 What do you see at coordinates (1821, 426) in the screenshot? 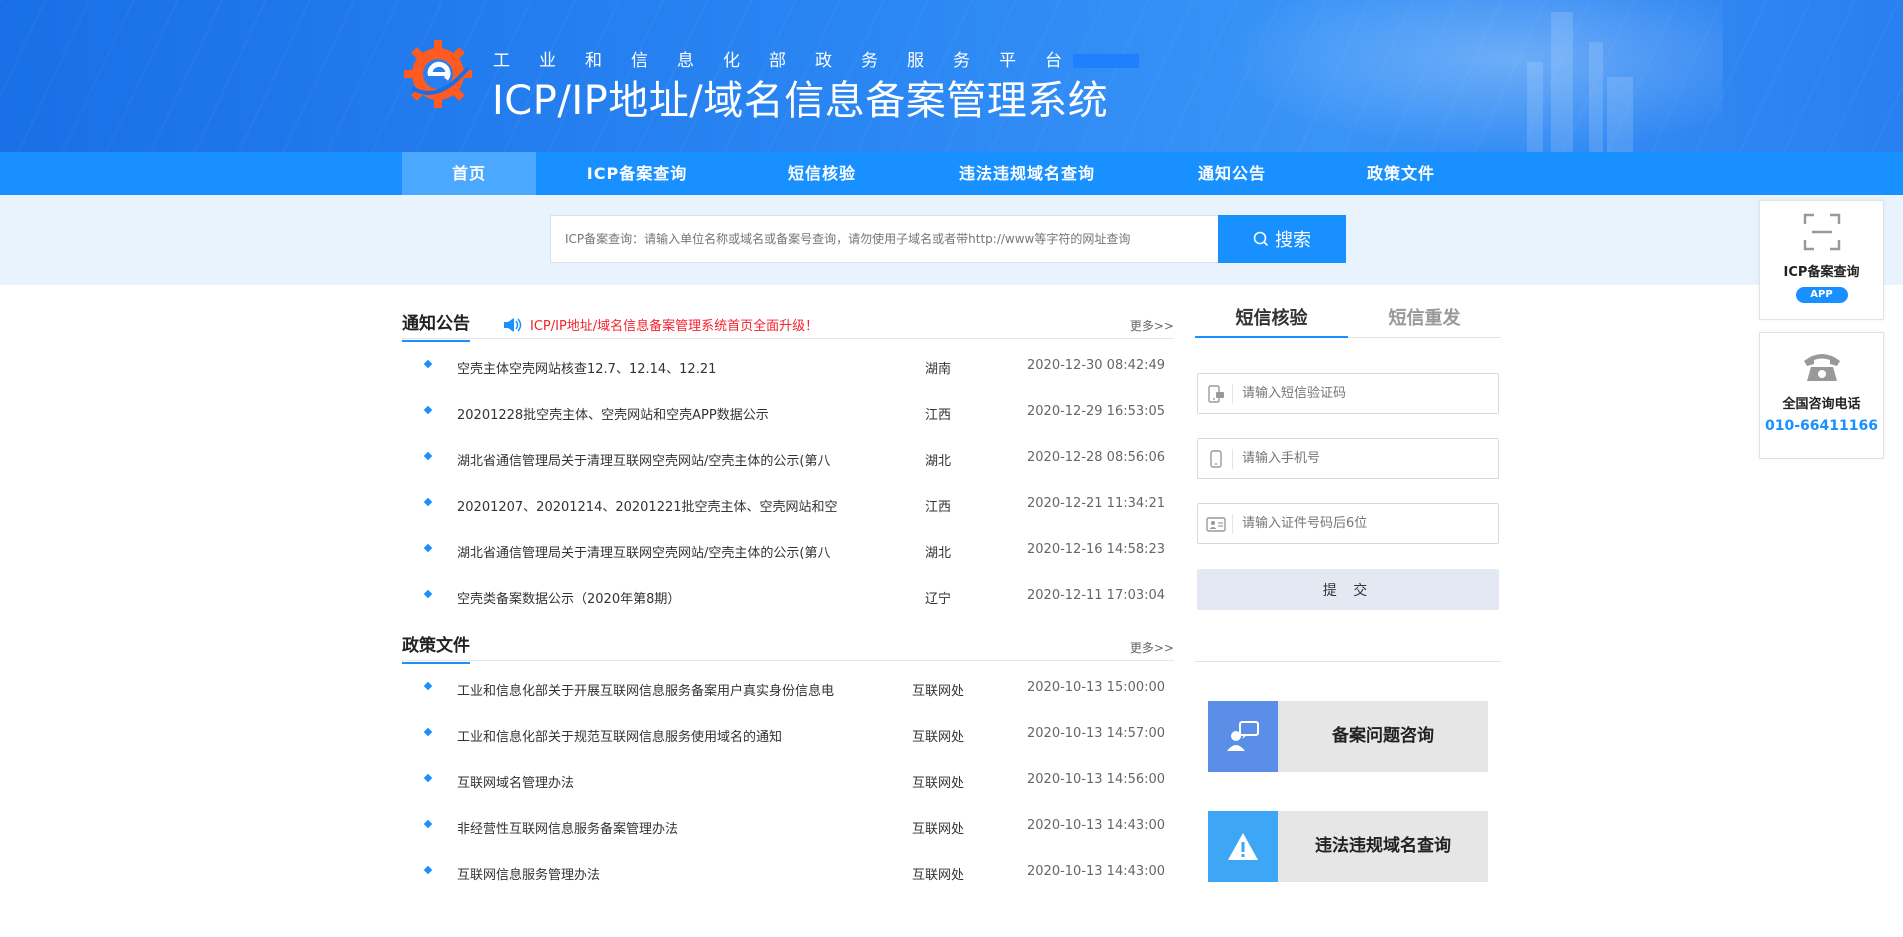
I see `phone-number: 010-66411166` at bounding box center [1821, 426].